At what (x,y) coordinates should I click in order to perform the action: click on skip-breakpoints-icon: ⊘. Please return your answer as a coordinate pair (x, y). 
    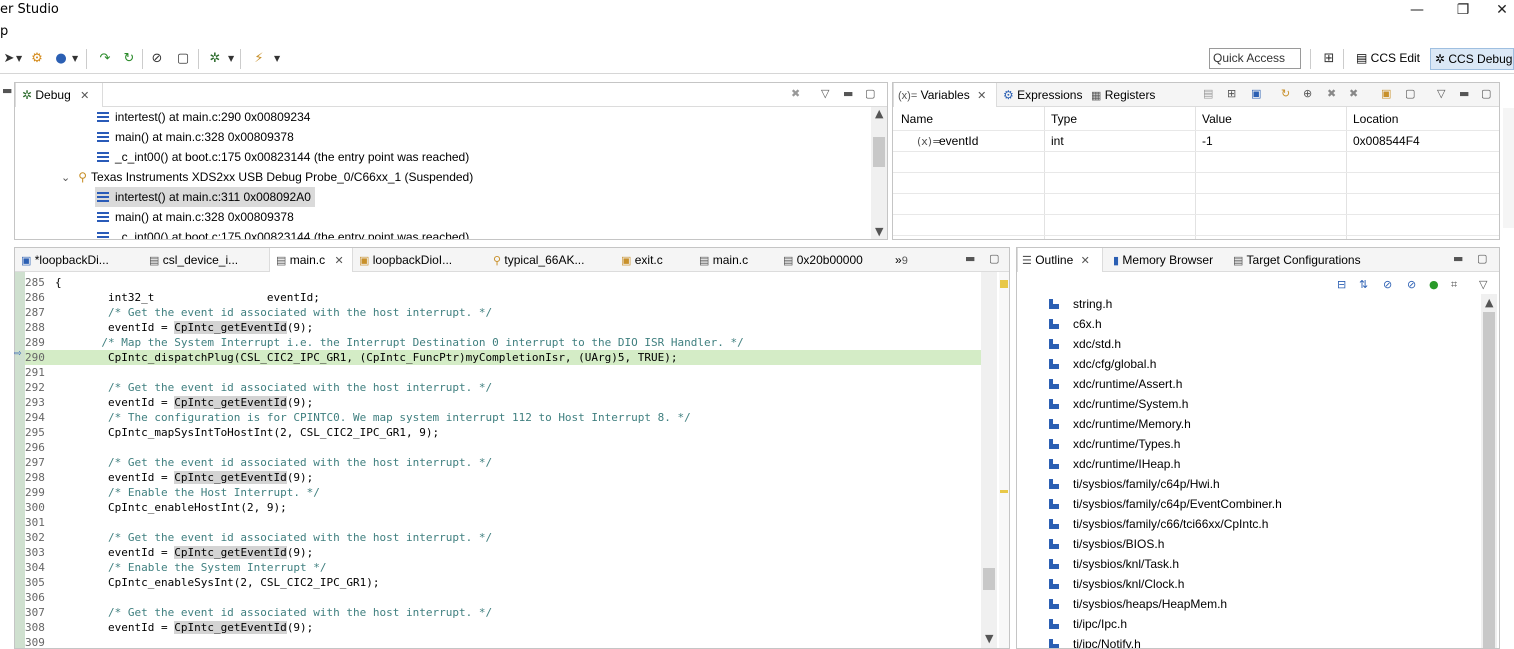
    Looking at the image, I should click on (157, 59).